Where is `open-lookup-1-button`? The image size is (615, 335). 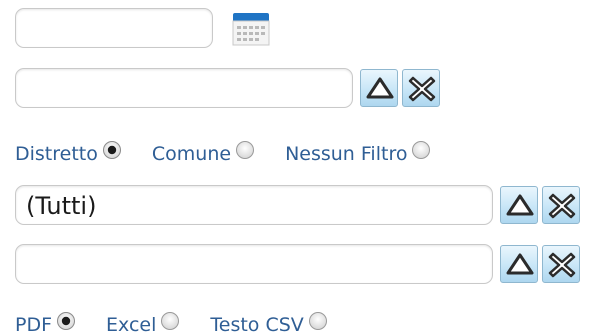
open-lookup-1-button is located at coordinates (379, 88).